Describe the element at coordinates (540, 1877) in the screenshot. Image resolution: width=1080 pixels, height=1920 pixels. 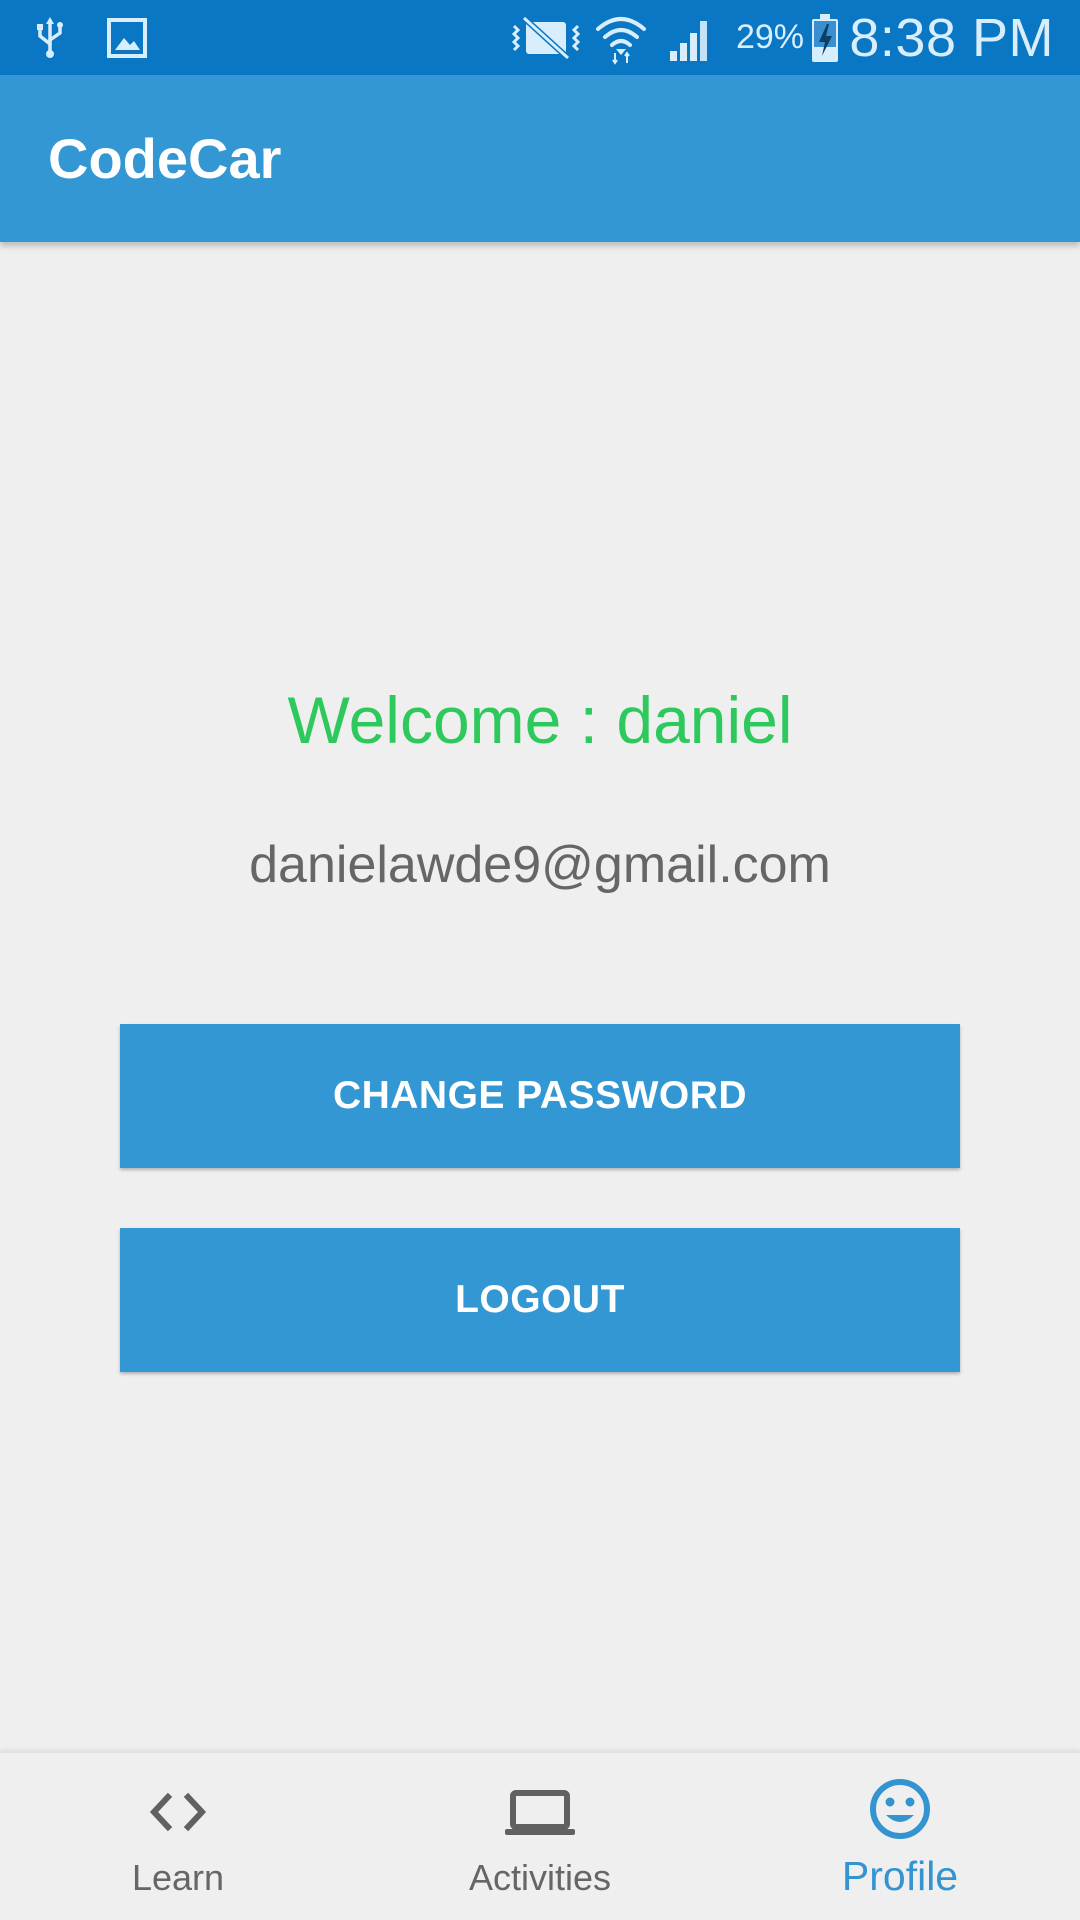
I see `nav-label-activities: Activities` at that location.